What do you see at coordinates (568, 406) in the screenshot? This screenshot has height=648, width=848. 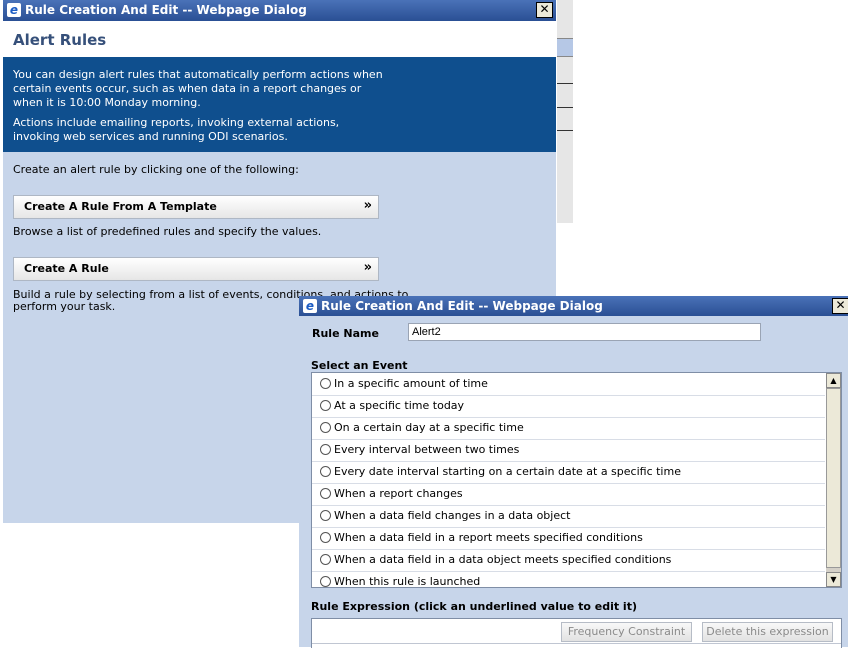 I see `event-option: At a specific time today` at bounding box center [568, 406].